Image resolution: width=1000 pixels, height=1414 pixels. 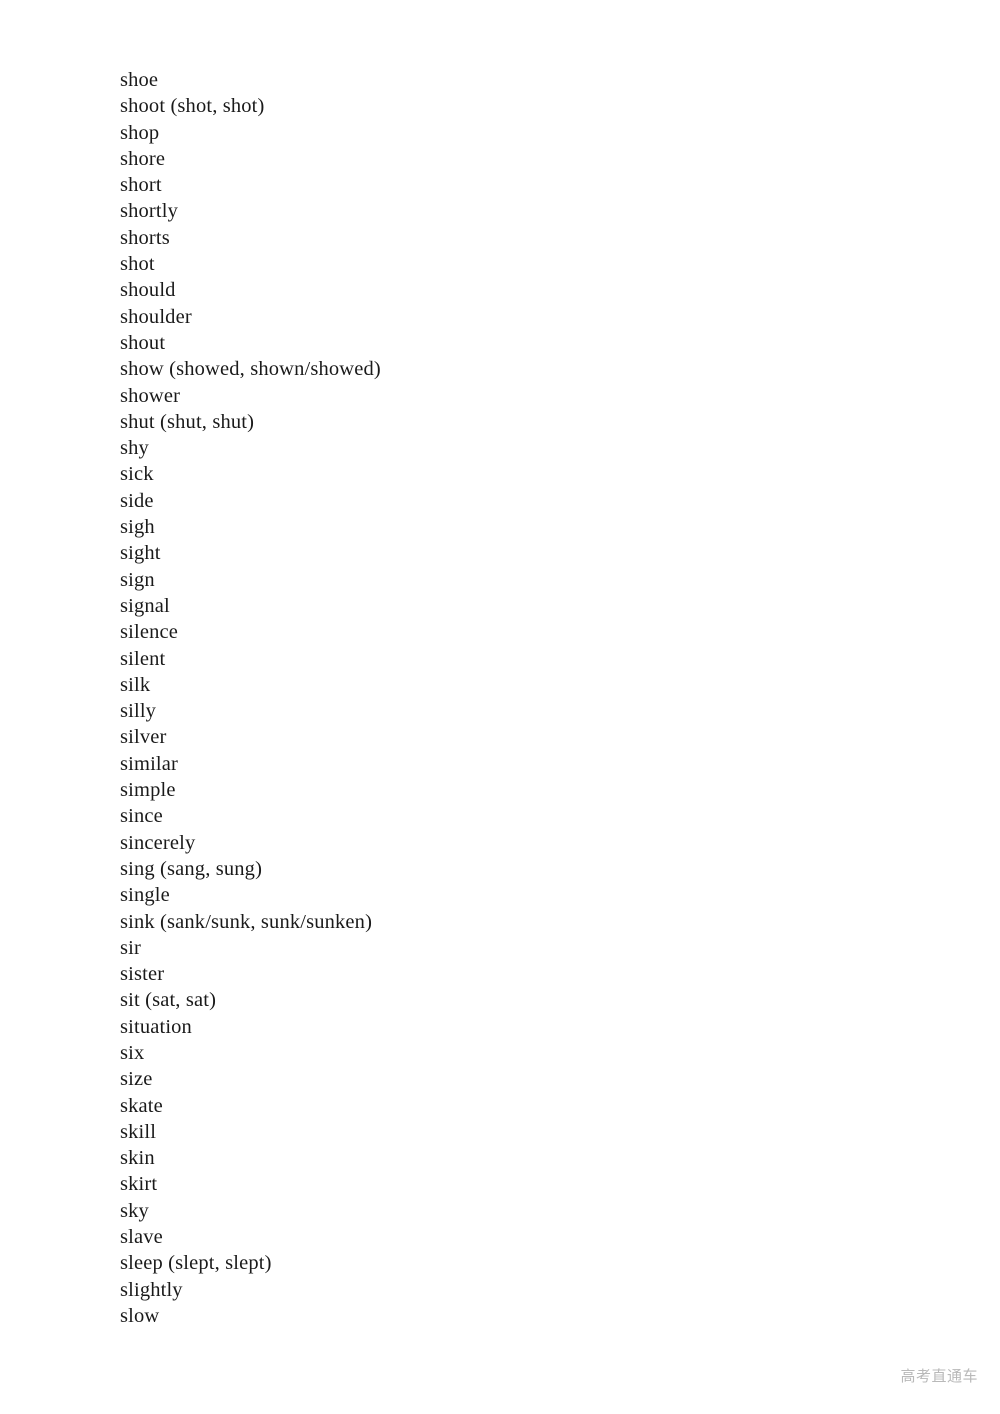 I want to click on word-entry: skin, so click(x=137, y=1158).